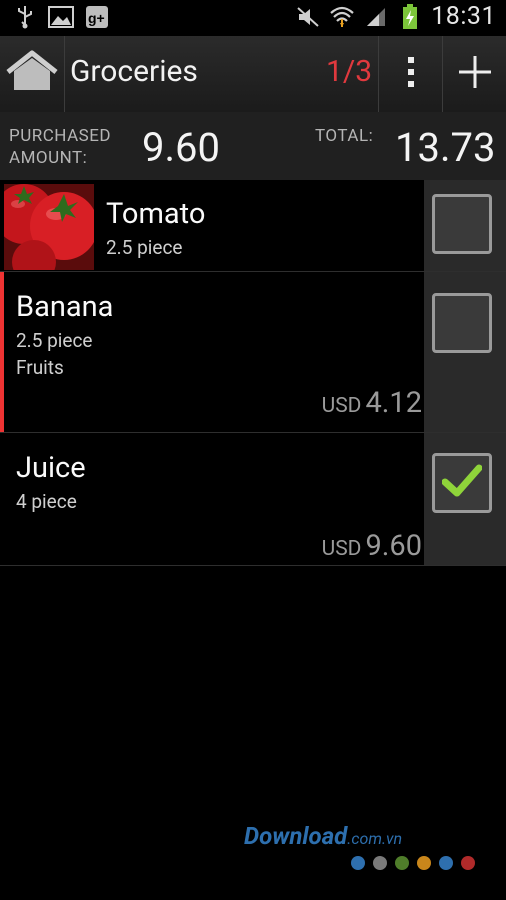 Image resolution: width=506 pixels, height=900 pixels. What do you see at coordinates (344, 136) in the screenshot?
I see `total-label: TOTAL:` at bounding box center [344, 136].